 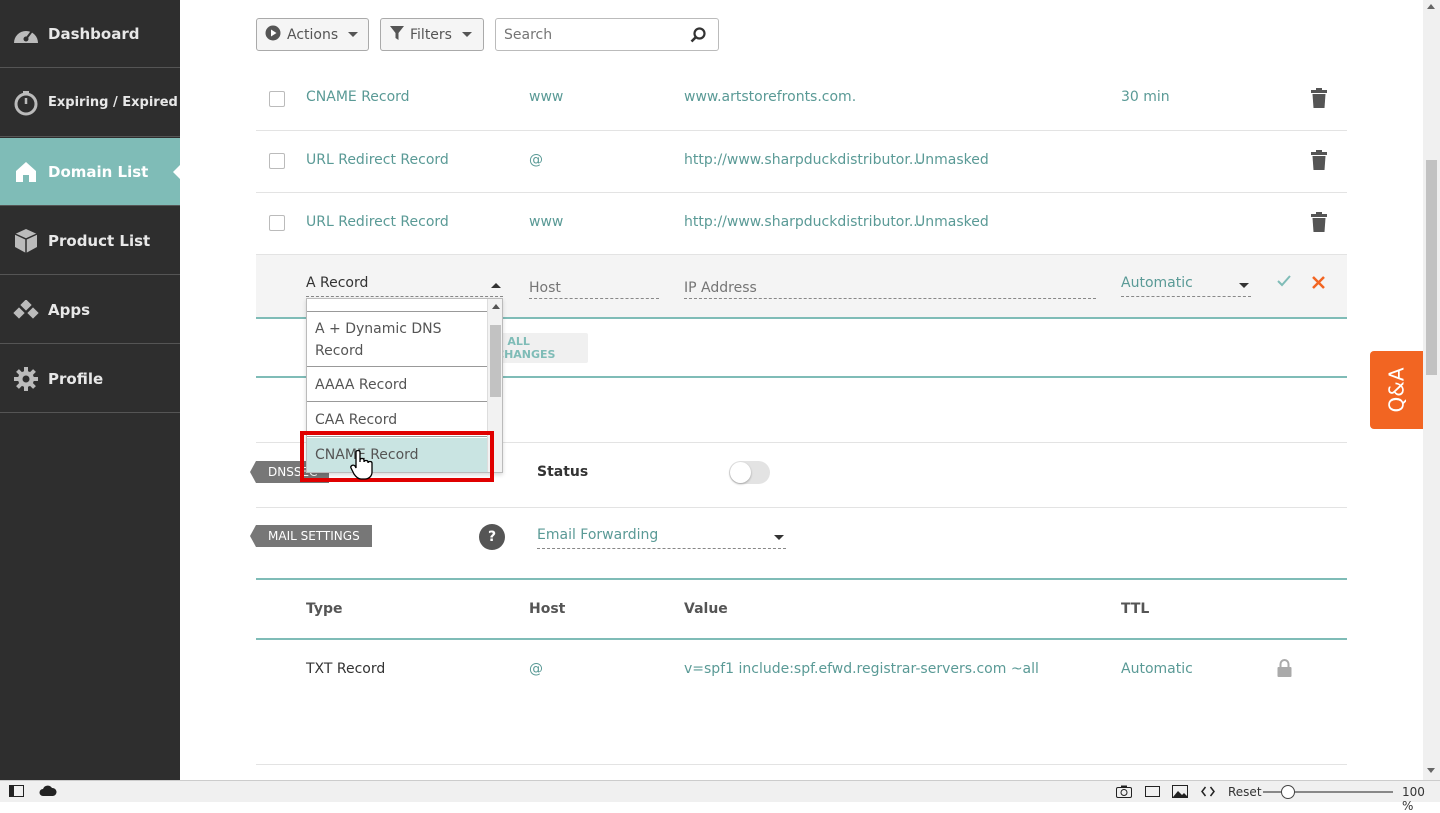 What do you see at coordinates (496, 285) in the screenshot?
I see `chevron-up-icon` at bounding box center [496, 285].